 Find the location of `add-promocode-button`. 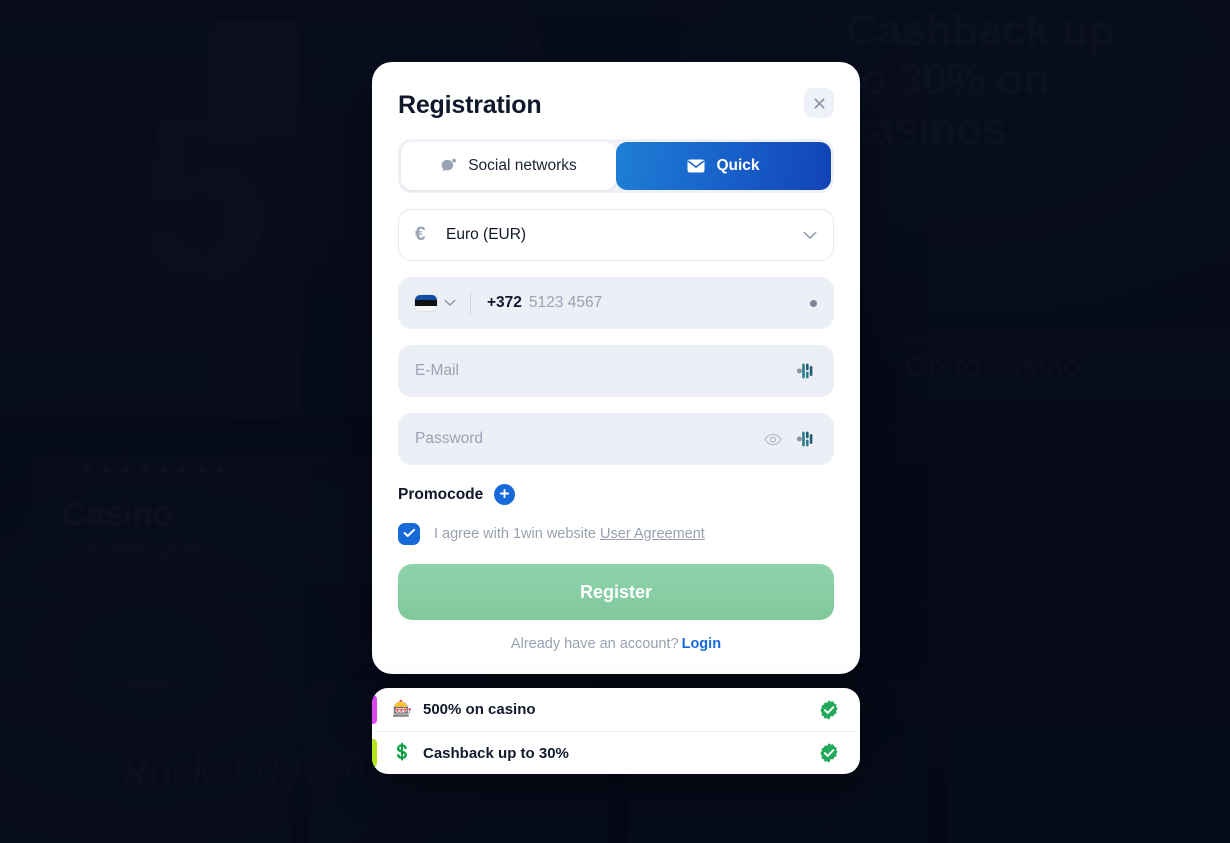

add-promocode-button is located at coordinates (505, 494).